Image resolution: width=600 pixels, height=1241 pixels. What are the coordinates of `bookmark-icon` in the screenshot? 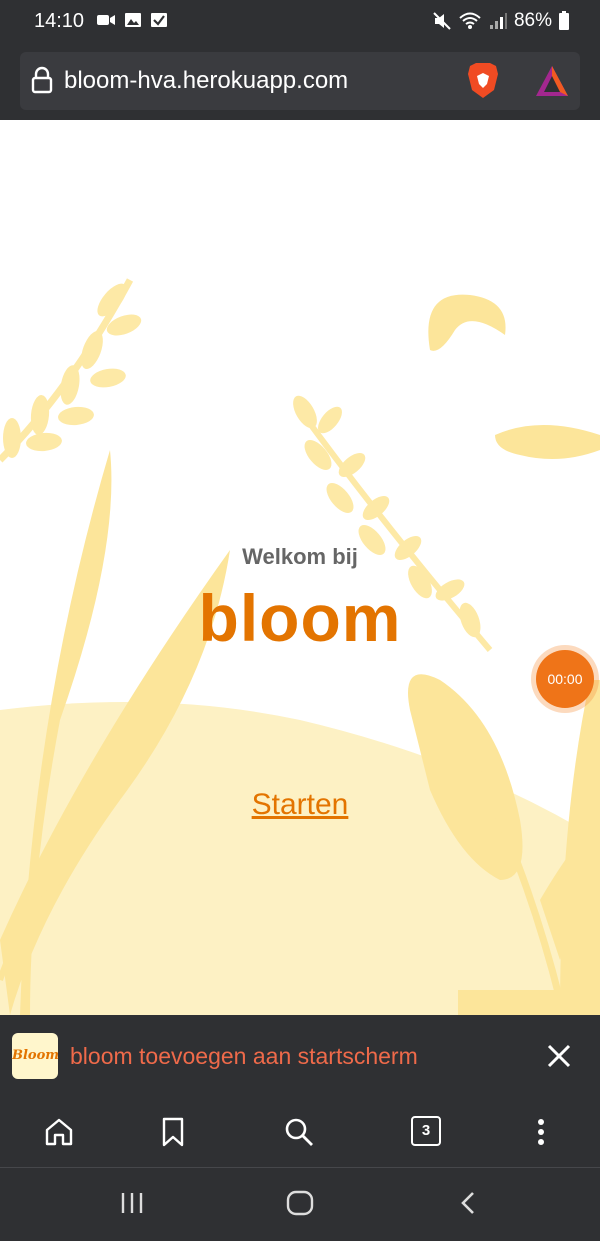 It's located at (173, 1132).